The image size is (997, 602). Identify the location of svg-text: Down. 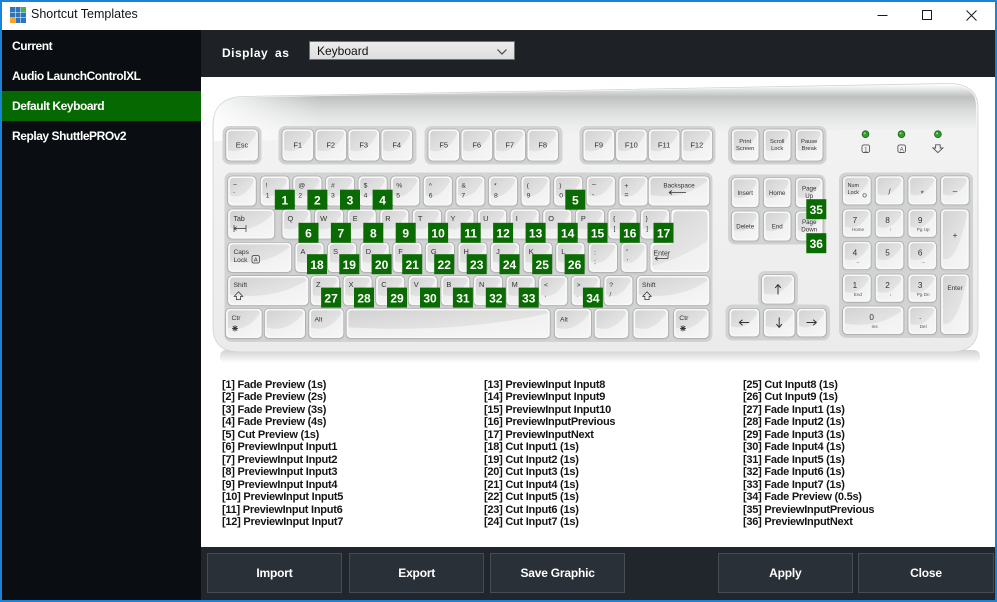
(809, 230).